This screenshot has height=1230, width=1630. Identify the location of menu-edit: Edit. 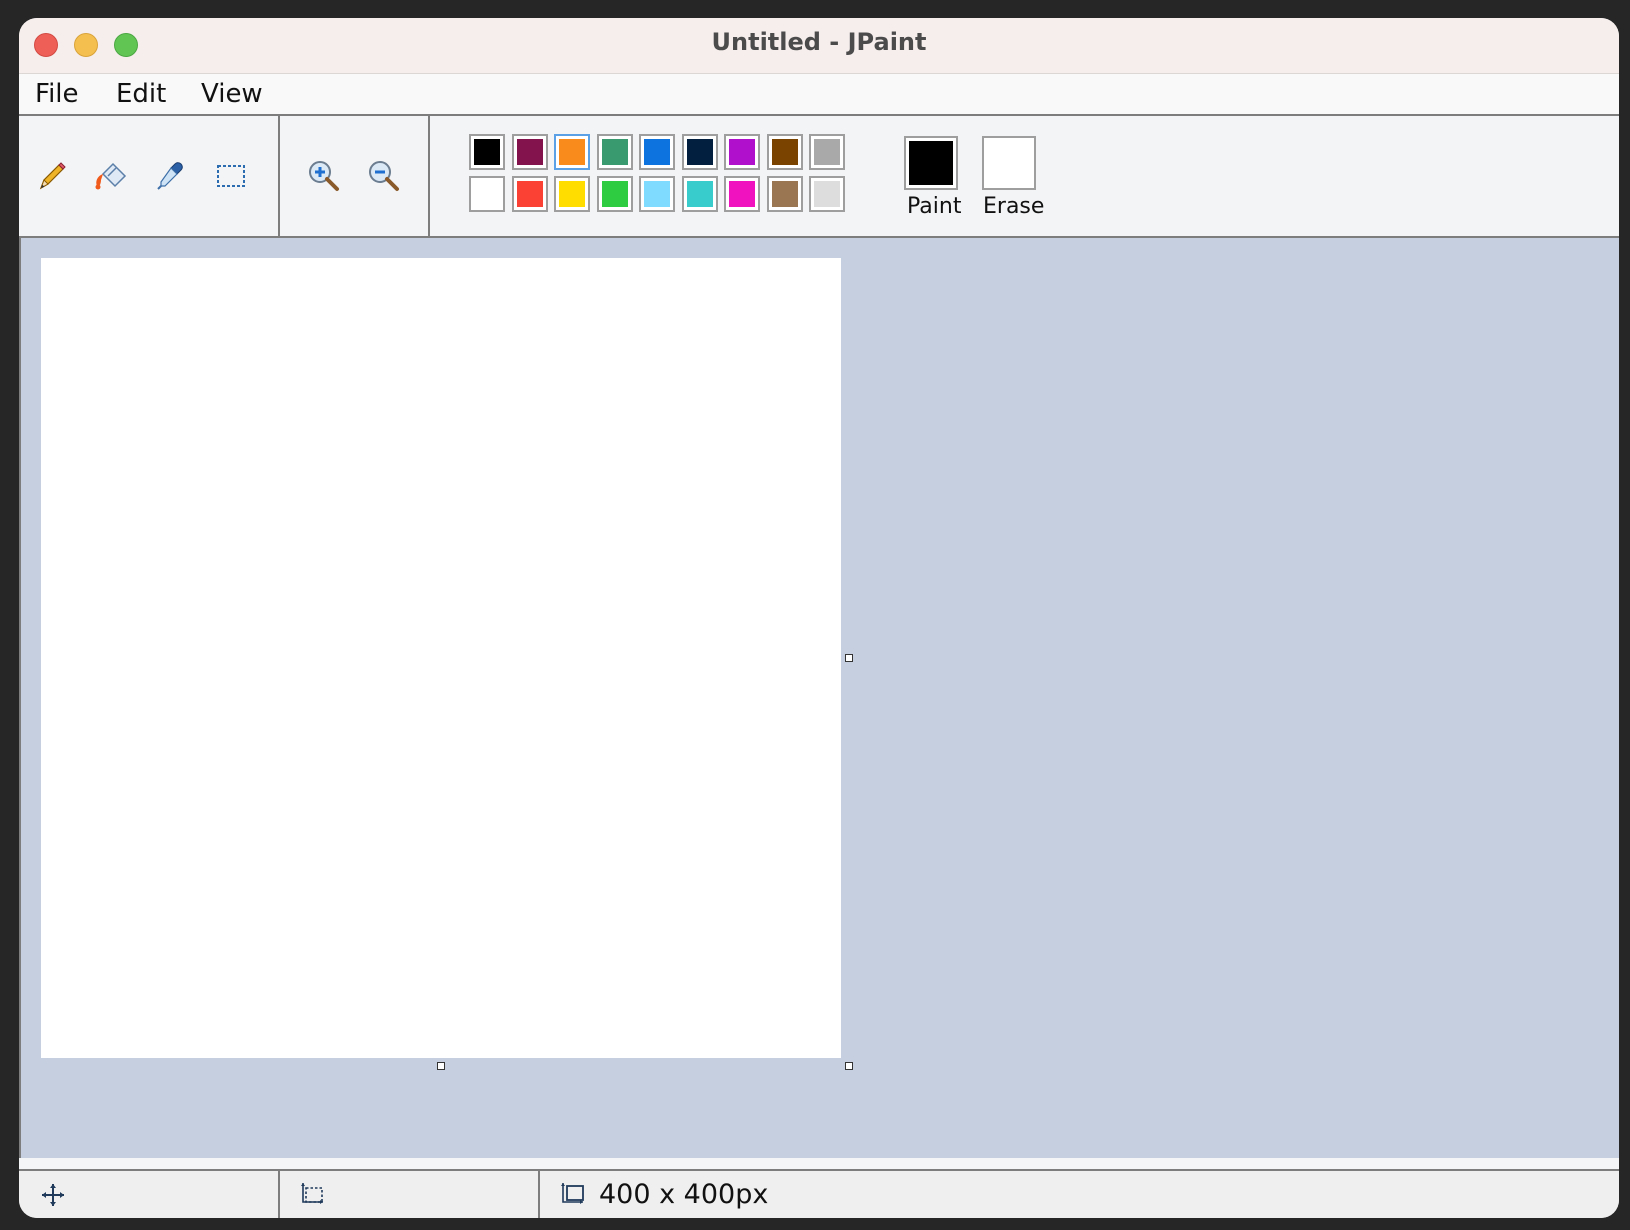
(141, 94).